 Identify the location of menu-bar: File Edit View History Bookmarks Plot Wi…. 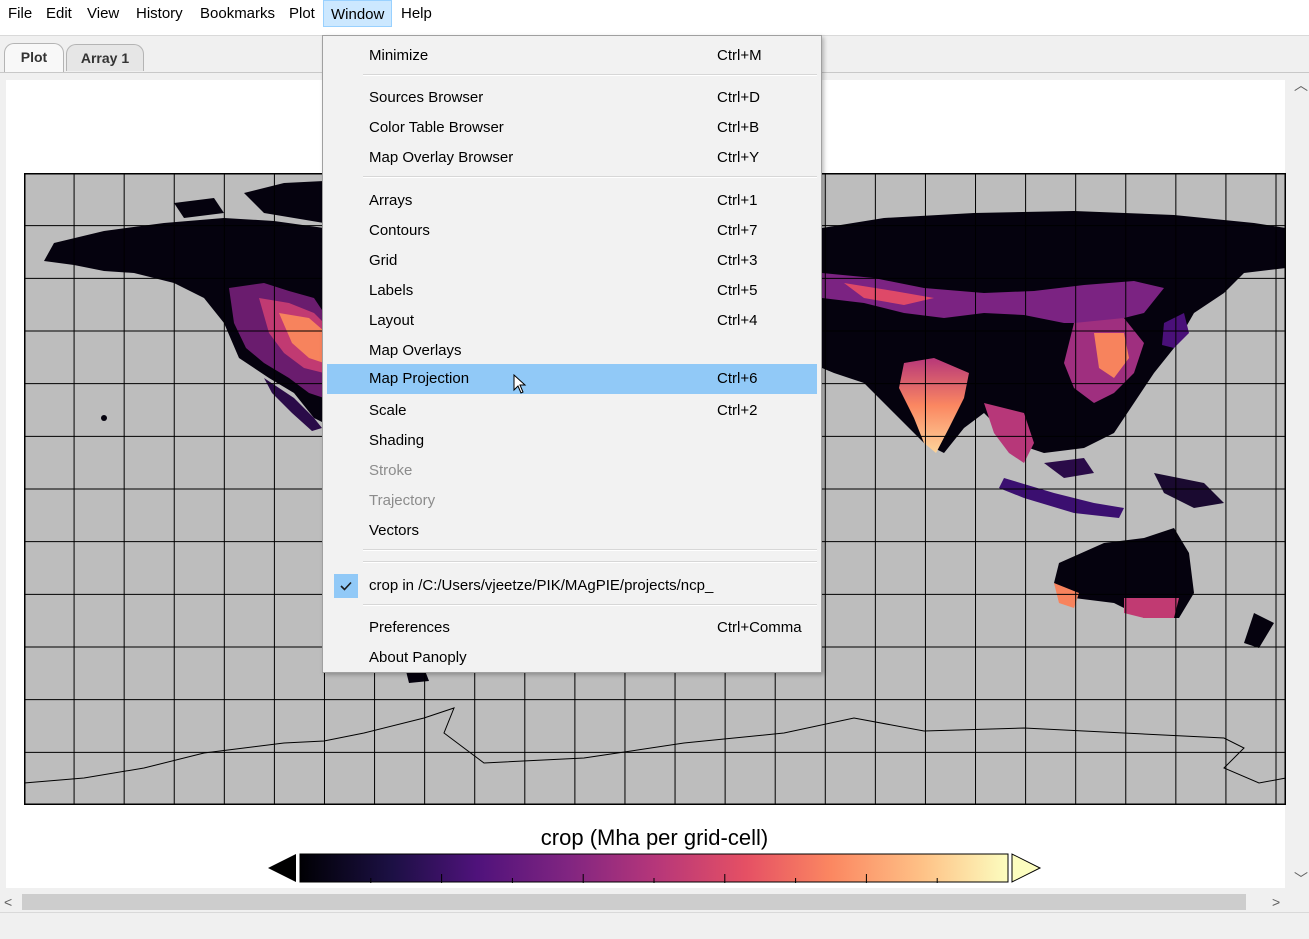
(654, 18).